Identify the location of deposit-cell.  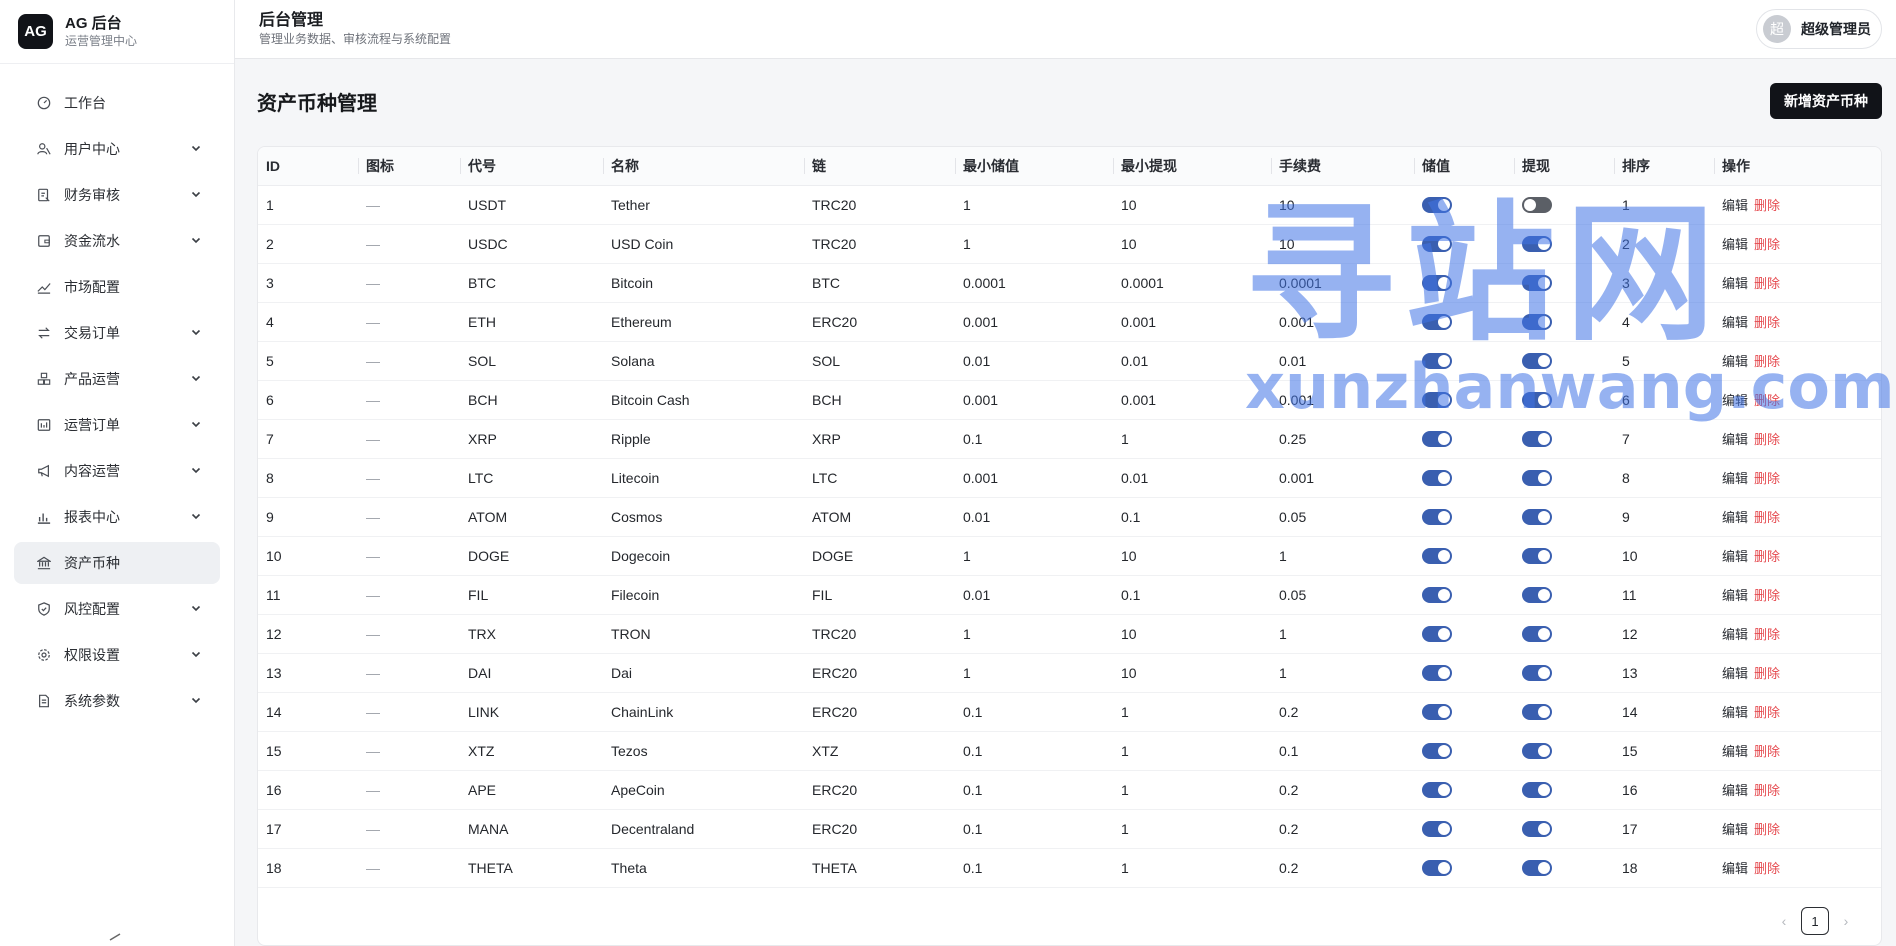
(1464, 829).